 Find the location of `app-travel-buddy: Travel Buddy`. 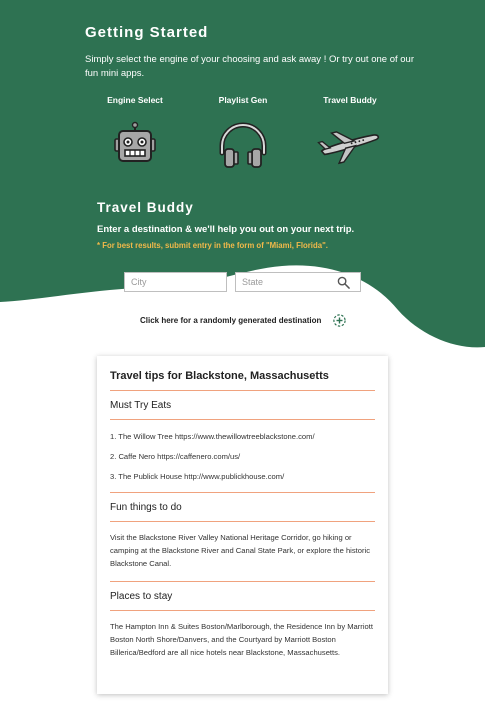

app-travel-buddy: Travel Buddy is located at coordinates (350, 132).